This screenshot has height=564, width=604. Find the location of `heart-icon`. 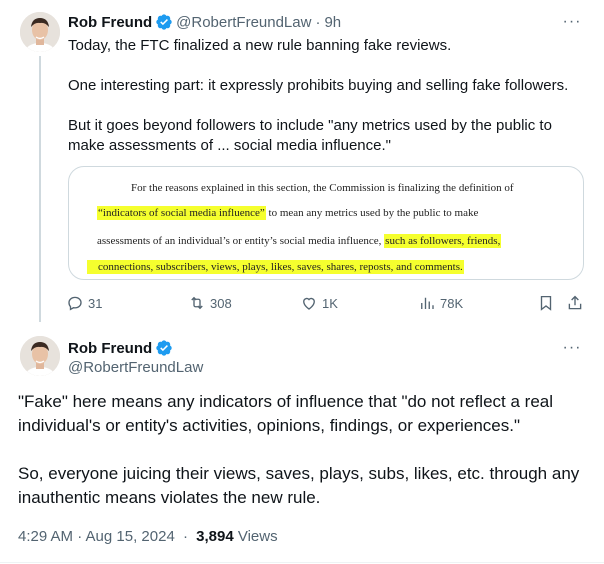

heart-icon is located at coordinates (309, 303).